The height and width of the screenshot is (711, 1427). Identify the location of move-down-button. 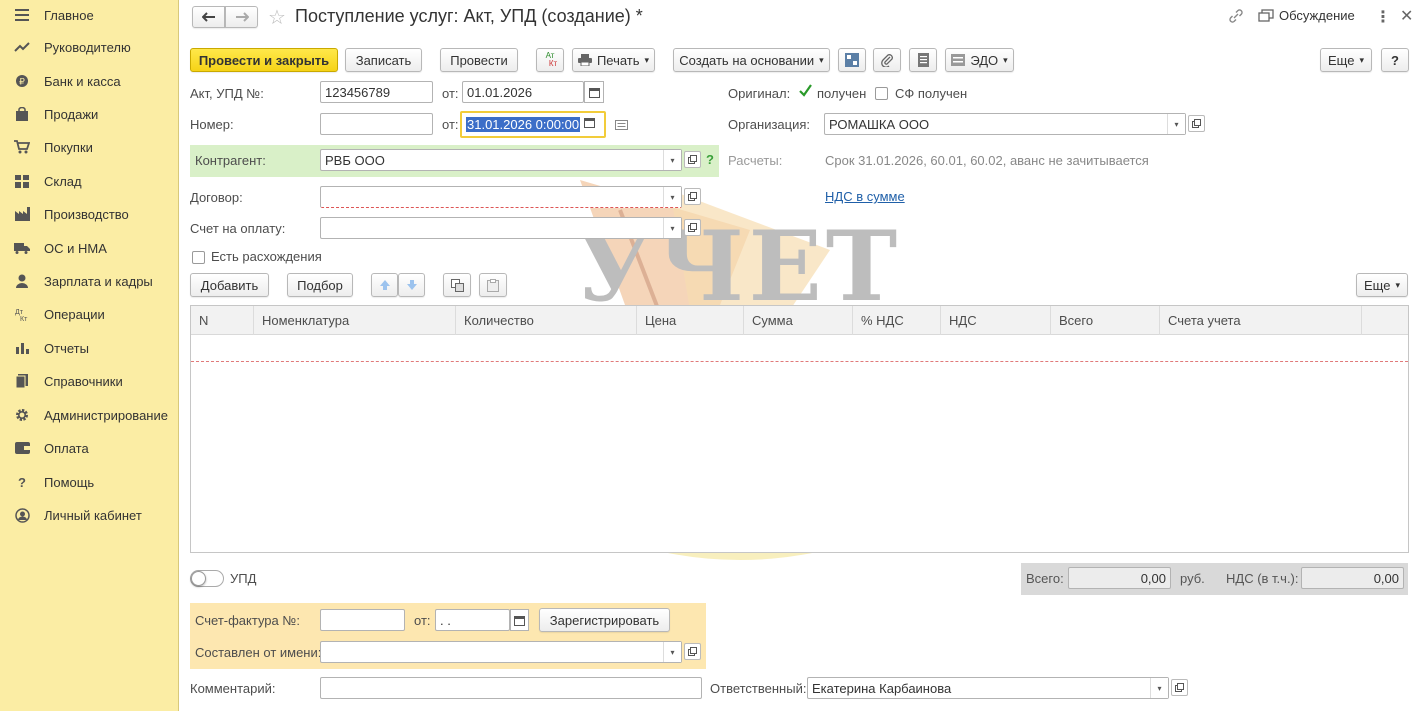
(411, 285).